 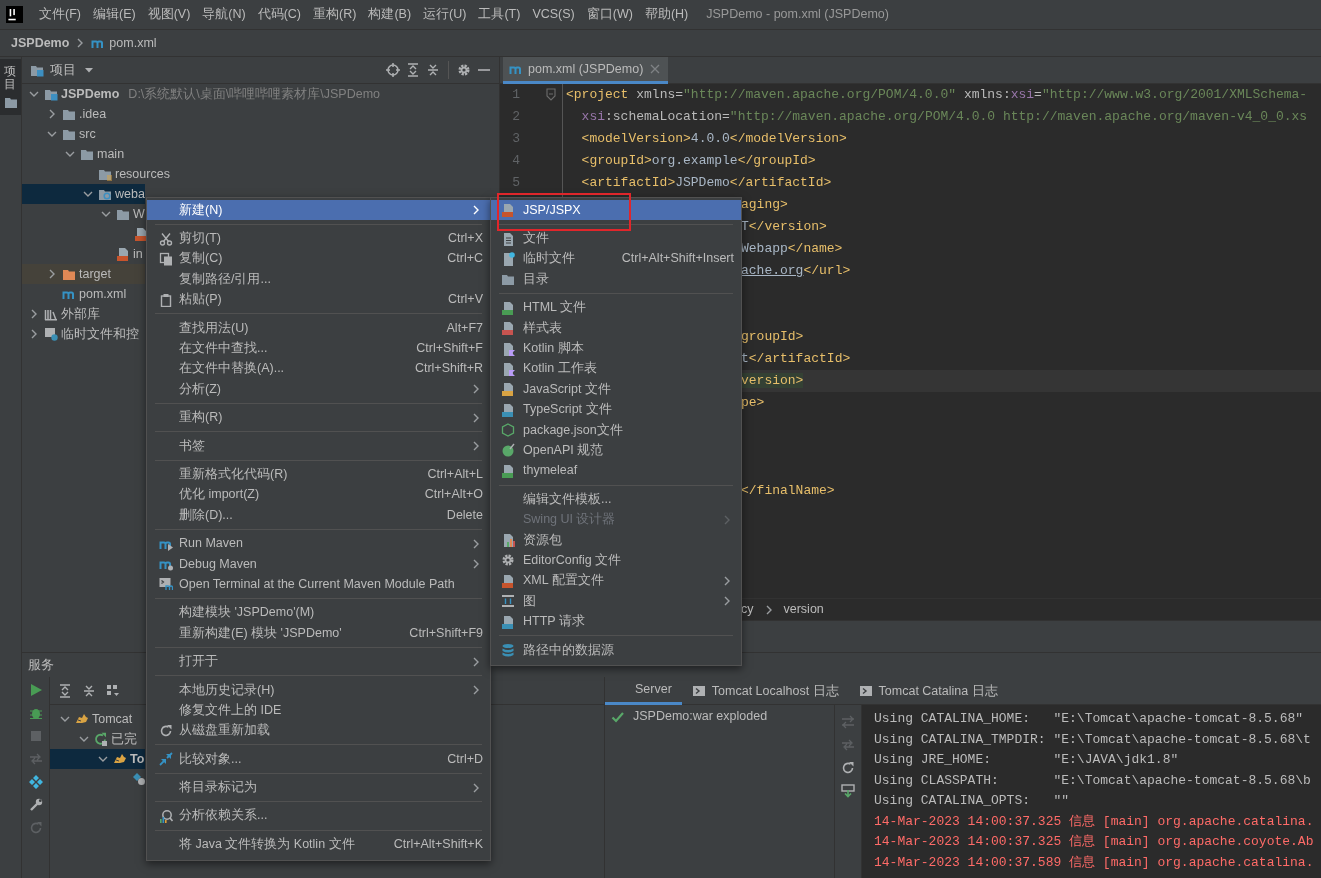 I want to click on menu-item: 将 Java 文件转换为 Kotlin 文件 Ctrl+Alt+Shift+K, so click(x=318, y=844).